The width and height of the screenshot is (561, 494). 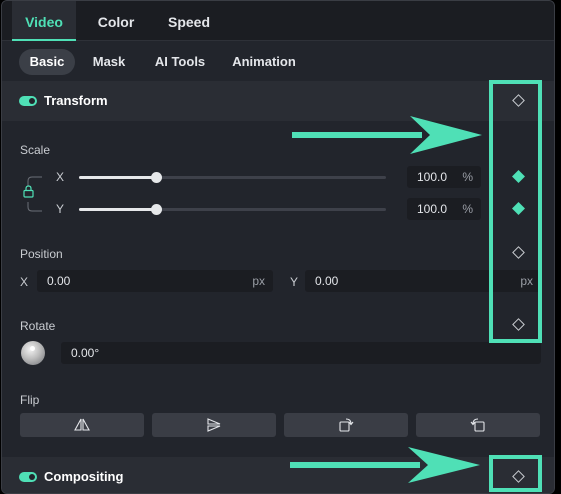 I want to click on keyframe-highlight-box, so click(x=515, y=211).